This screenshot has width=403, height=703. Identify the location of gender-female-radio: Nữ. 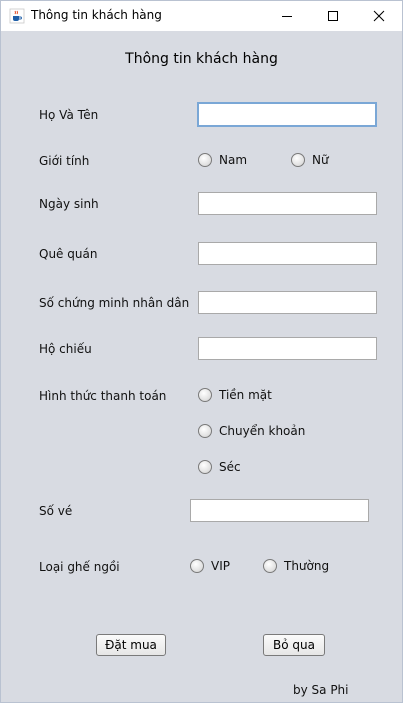
(310, 160).